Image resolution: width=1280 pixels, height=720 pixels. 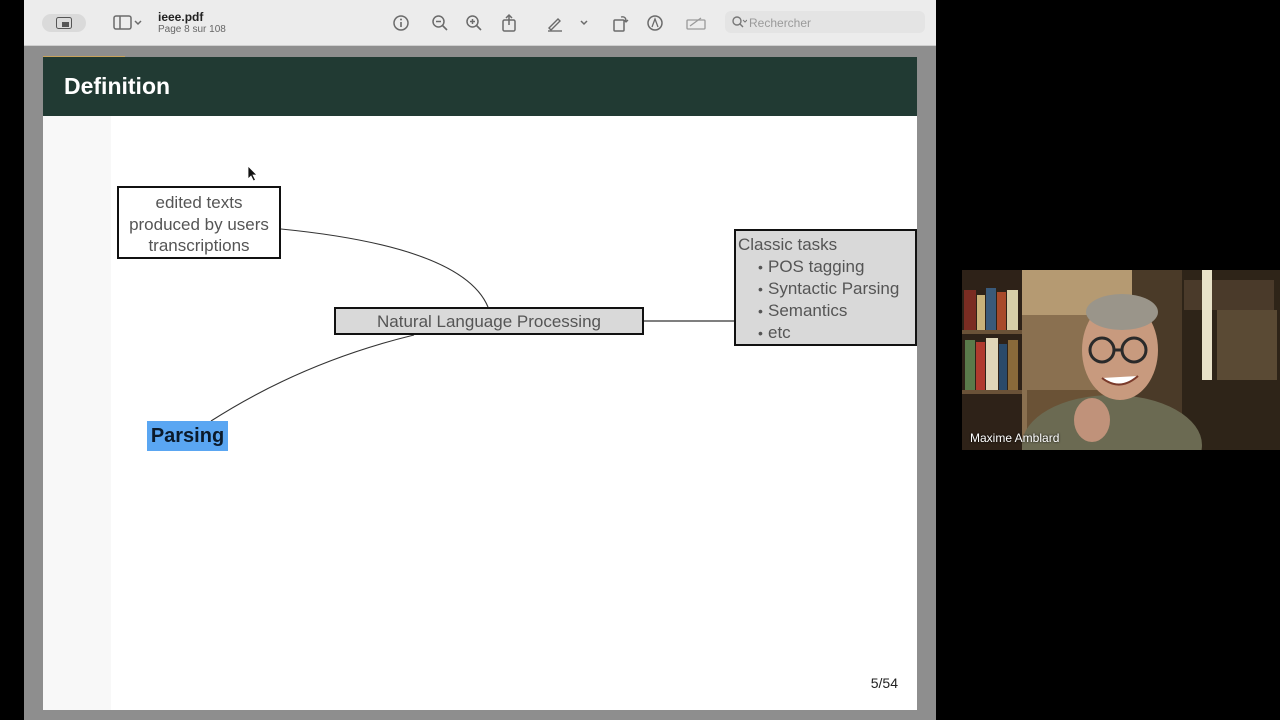 What do you see at coordinates (696, 23) in the screenshot?
I see `signature-icon` at bounding box center [696, 23].